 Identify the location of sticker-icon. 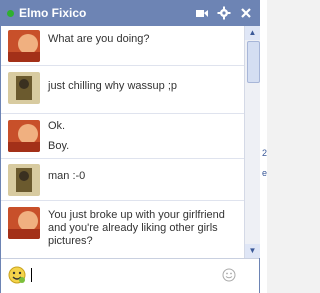
(17, 277).